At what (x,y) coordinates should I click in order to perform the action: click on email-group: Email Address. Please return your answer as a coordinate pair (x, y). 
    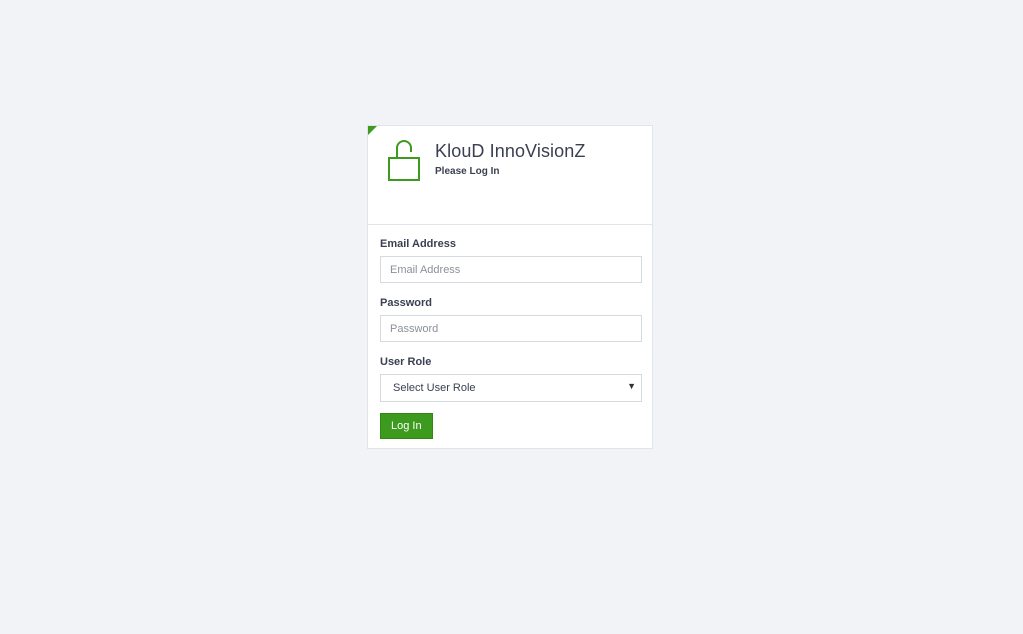
    Looking at the image, I should click on (511, 260).